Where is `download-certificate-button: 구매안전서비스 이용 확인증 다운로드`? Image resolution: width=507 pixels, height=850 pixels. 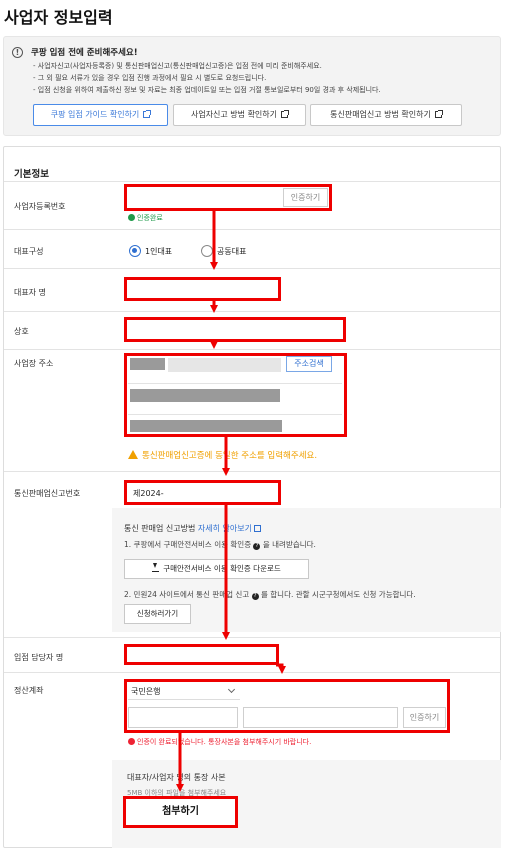 download-certificate-button: 구매안전서비스 이용 확인증 다운로드 is located at coordinates (216, 569).